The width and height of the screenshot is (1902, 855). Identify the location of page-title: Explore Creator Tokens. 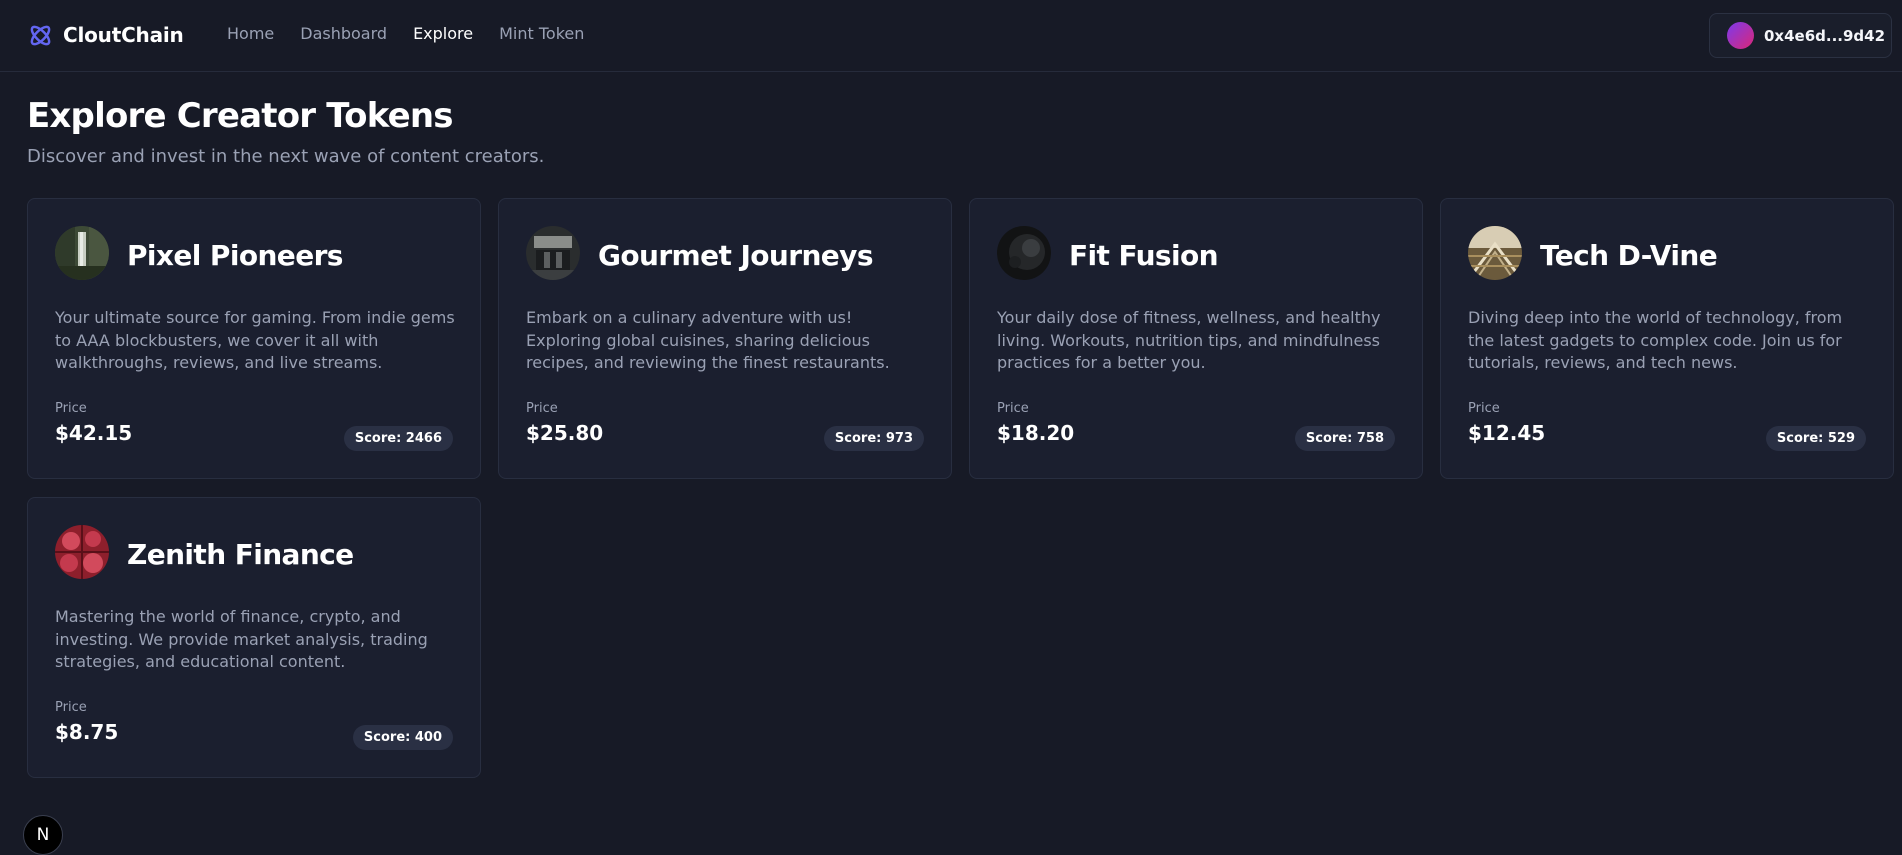
(240, 116).